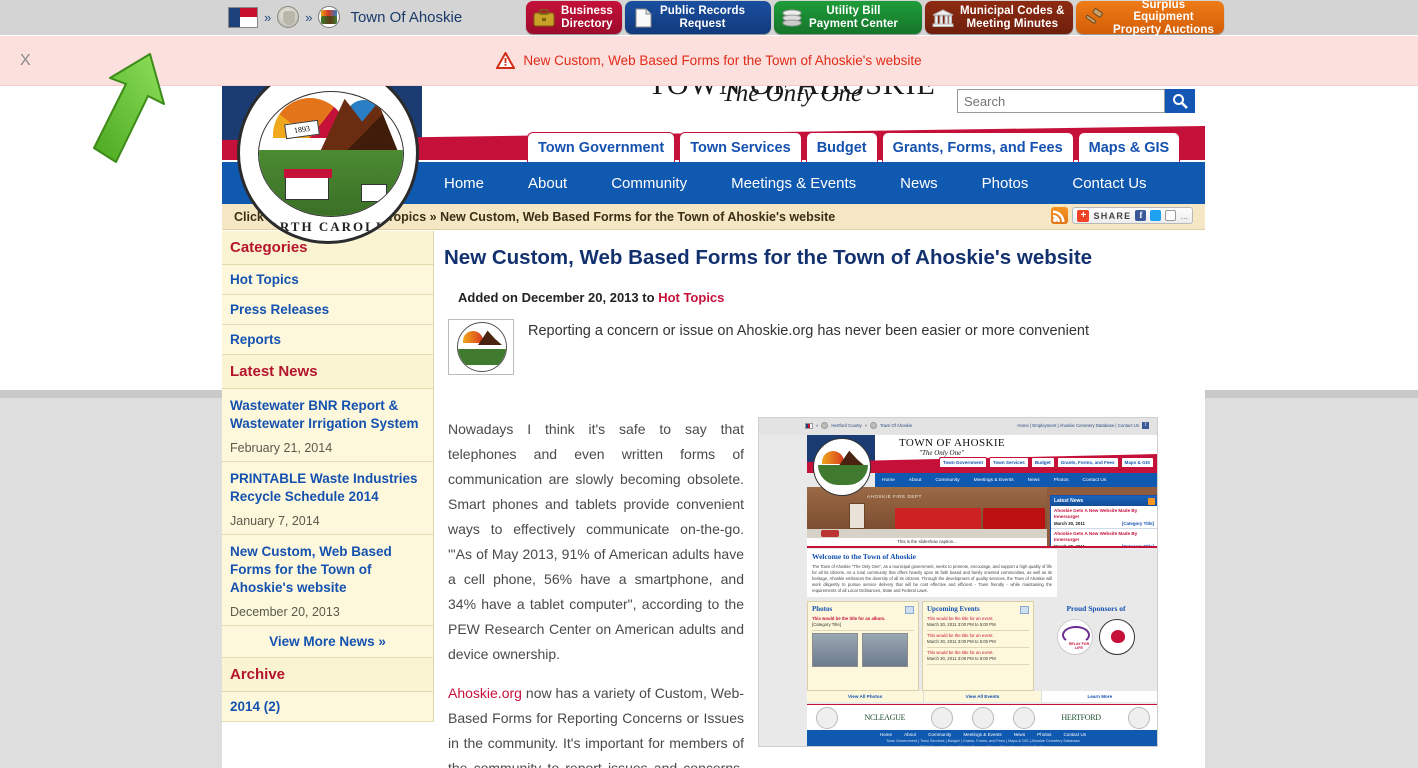 This screenshot has width=1418, height=768. Describe the element at coordinates (1156, 215) in the screenshot. I see `twitter-icon` at that location.